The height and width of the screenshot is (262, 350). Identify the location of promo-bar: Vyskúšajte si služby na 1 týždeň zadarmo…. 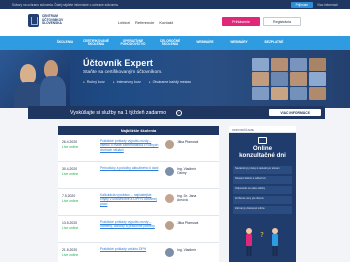
(176, 112).